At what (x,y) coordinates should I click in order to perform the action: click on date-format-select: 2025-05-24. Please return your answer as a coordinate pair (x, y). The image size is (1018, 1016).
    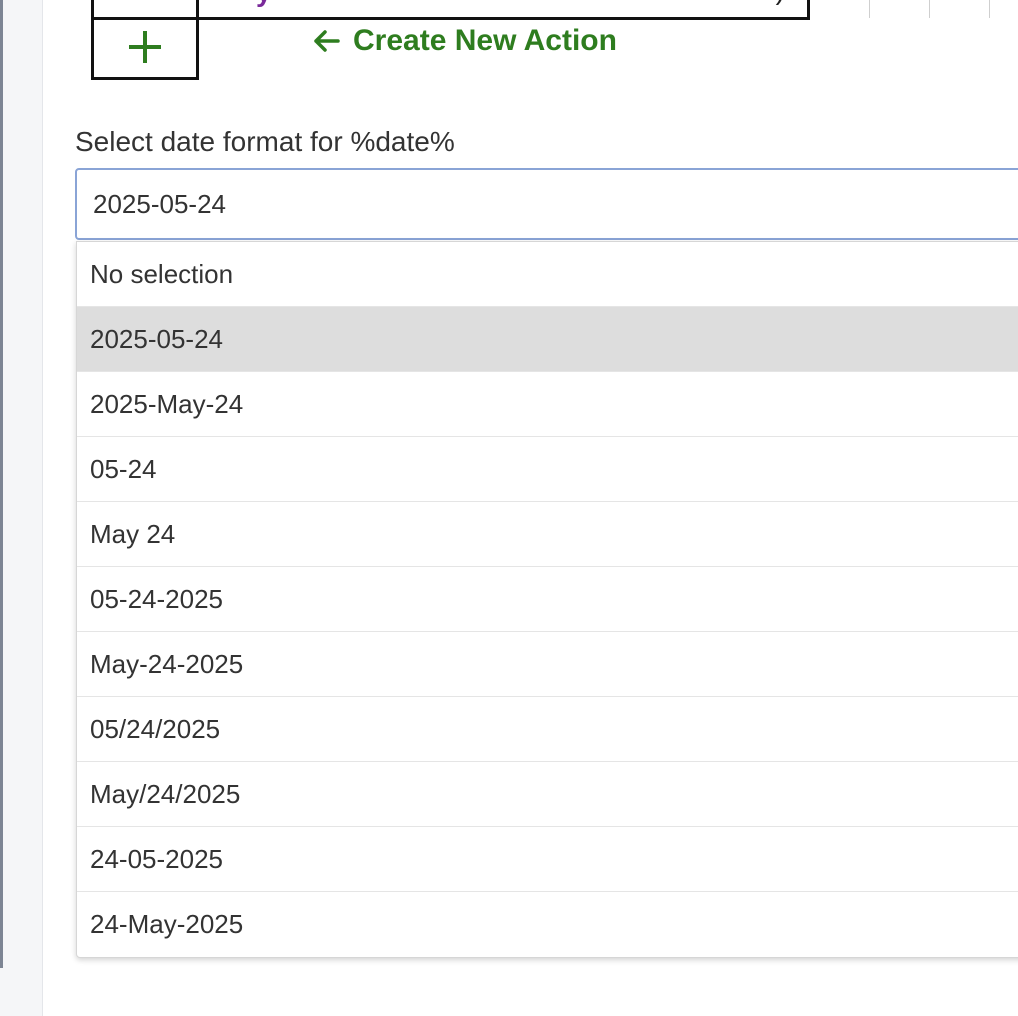
    Looking at the image, I should click on (546, 204).